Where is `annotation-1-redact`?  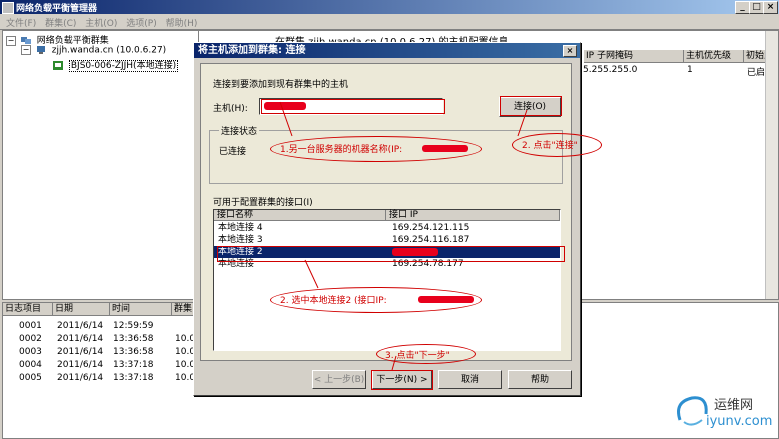 annotation-1-redact is located at coordinates (445, 148).